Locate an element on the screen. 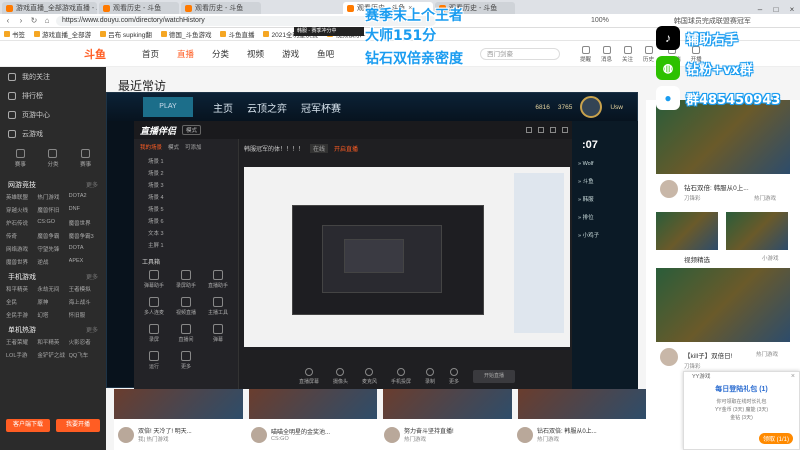  tool-item: 录屏 is located at coordinates (154, 333).